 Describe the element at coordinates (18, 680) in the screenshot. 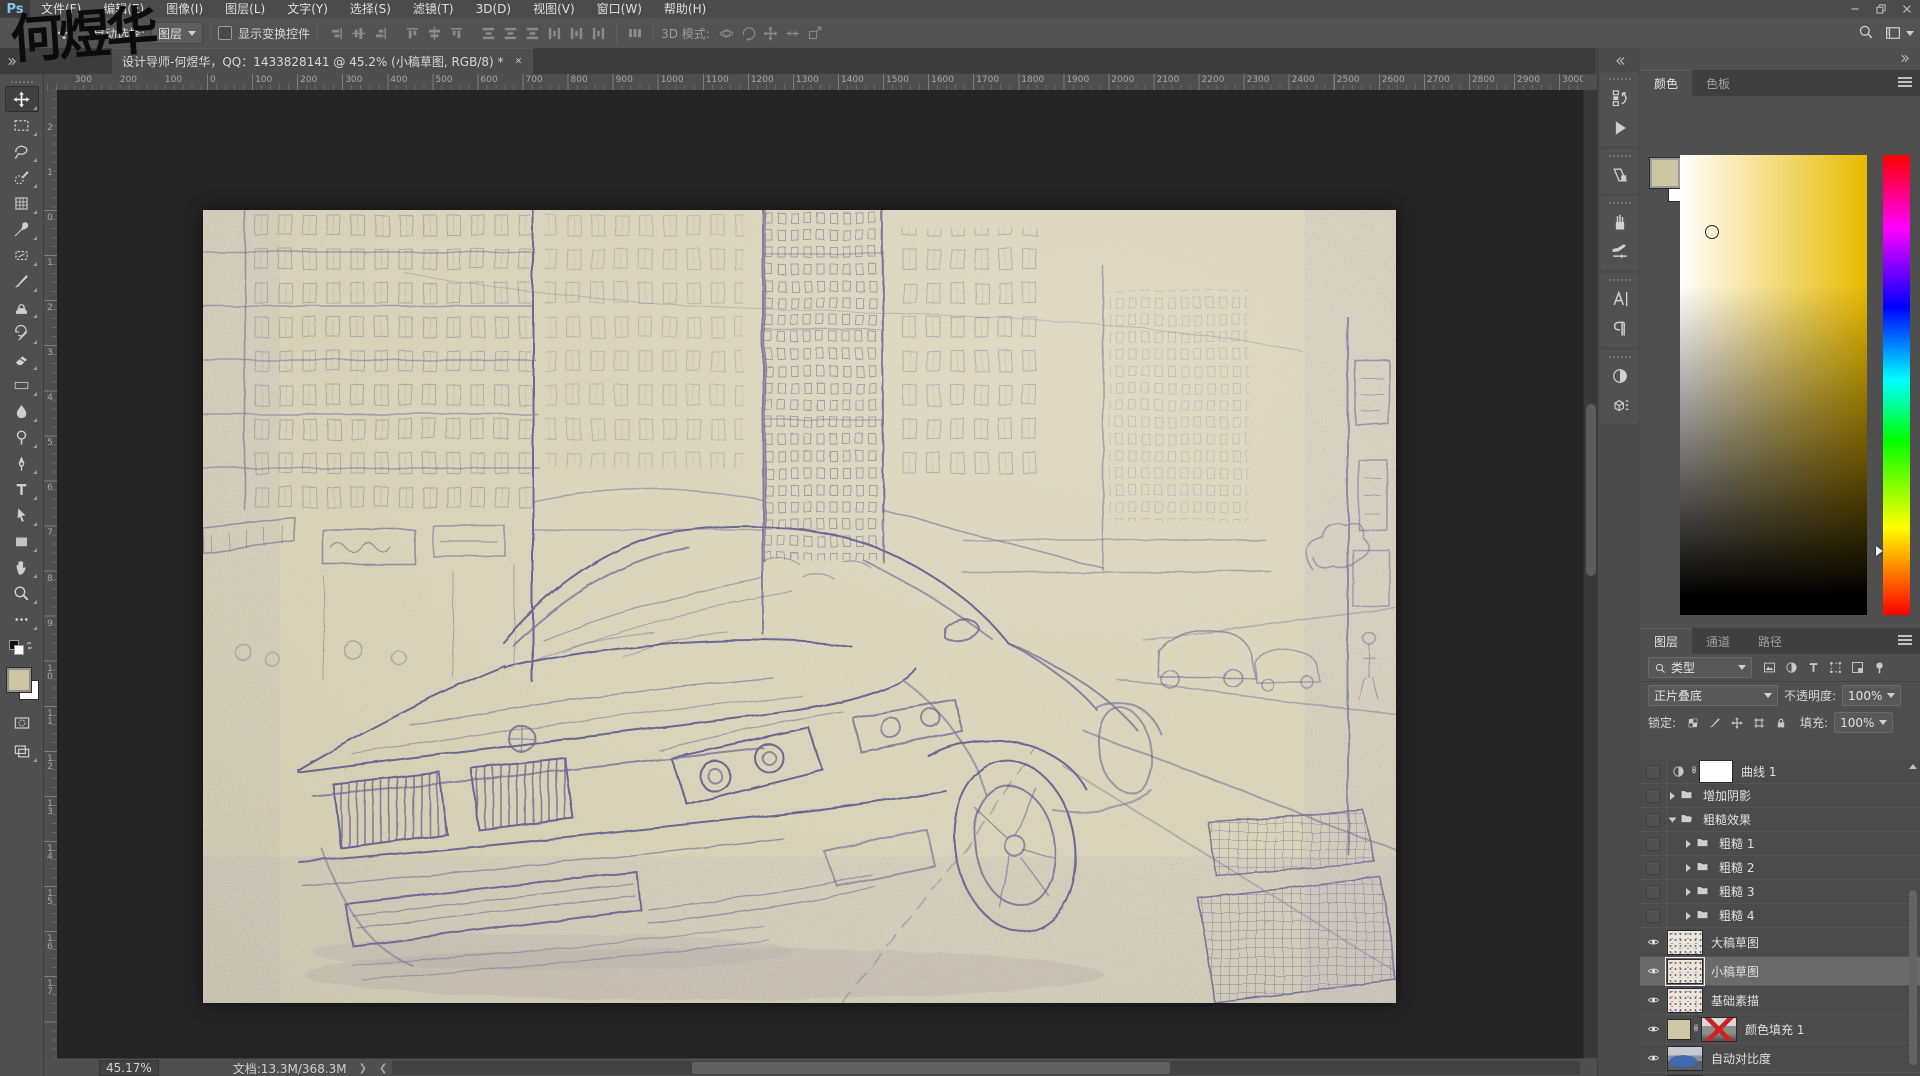

I see `foreground-color-swatch` at that location.